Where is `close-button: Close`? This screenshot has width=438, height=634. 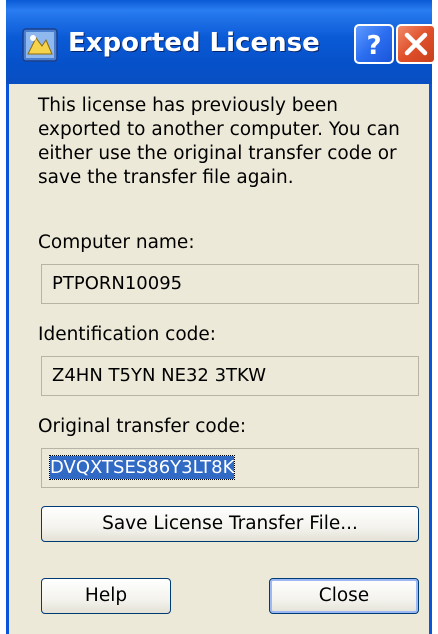
close-button: Close is located at coordinates (344, 596).